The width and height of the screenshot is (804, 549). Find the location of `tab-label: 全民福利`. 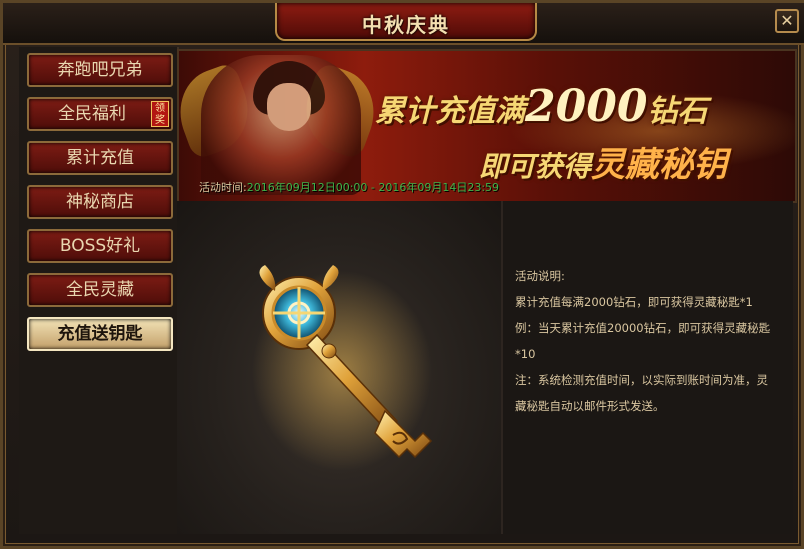

tab-label: 全民福利 is located at coordinates (92, 114).